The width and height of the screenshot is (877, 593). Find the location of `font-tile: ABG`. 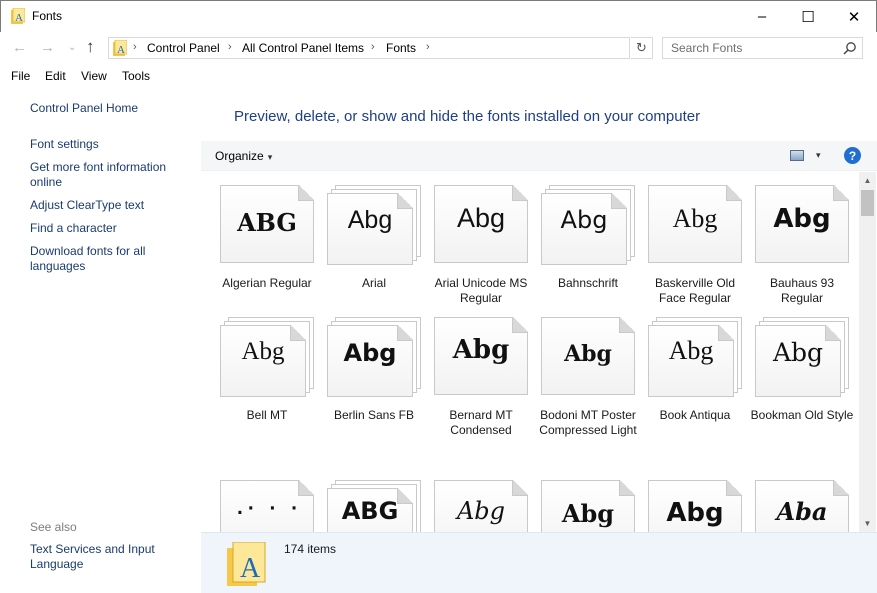

font-tile: ABG is located at coordinates (377, 506).